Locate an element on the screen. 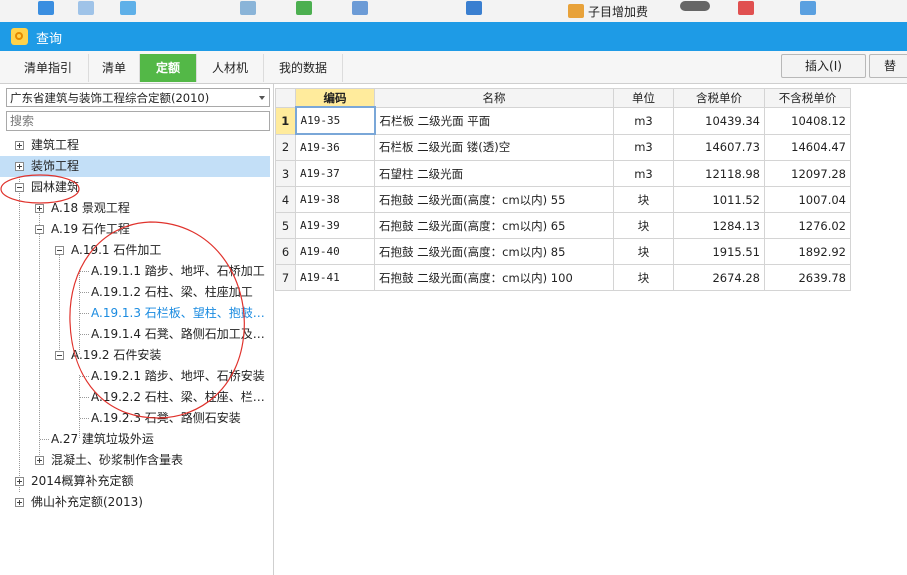 The width and height of the screenshot is (907, 575). link-tool-icon is located at coordinates (808, 8).